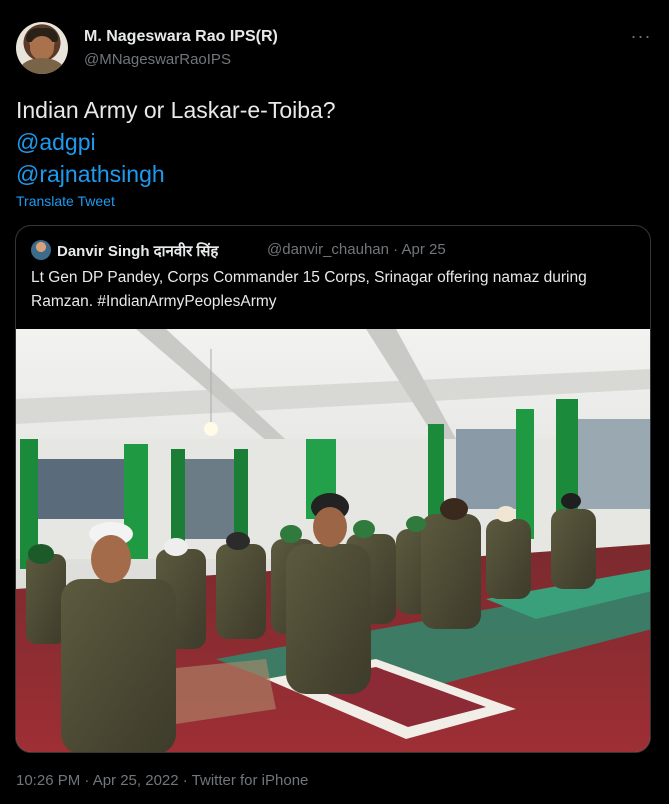 This screenshot has height=804, width=669. What do you see at coordinates (137, 251) in the screenshot?
I see `quoted-author-name: Danvir Singh दानवीर सिंह` at bounding box center [137, 251].